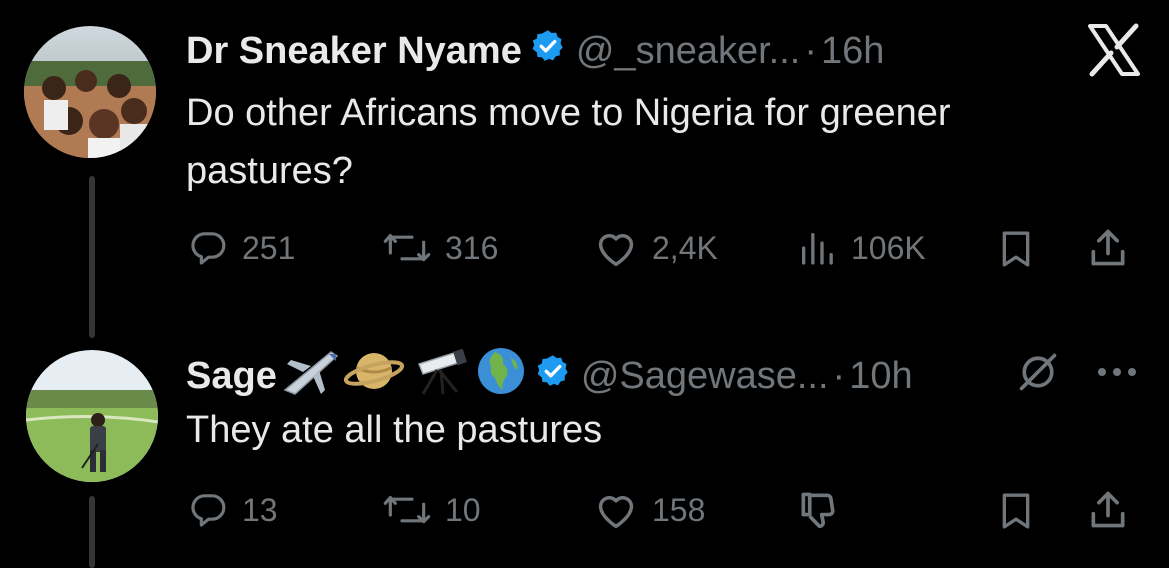  I want to click on repost-count: 316, so click(472, 247).